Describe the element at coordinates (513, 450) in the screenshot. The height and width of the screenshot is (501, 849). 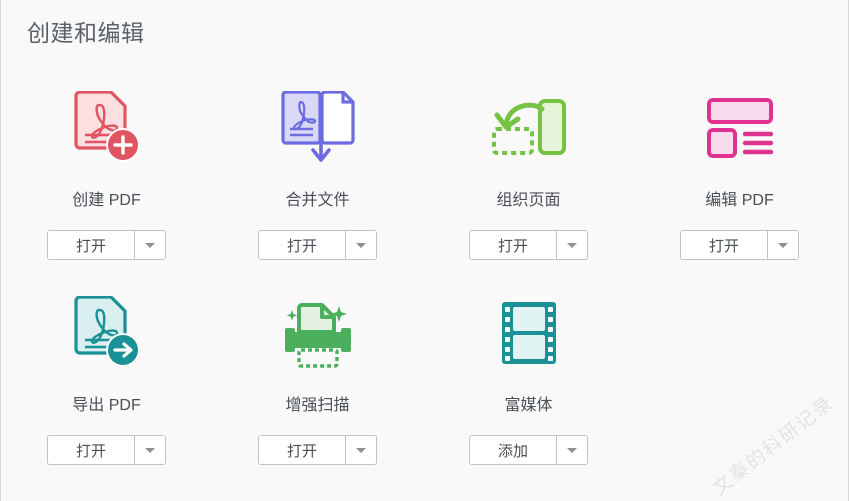
I see `add-button: 添加` at that location.